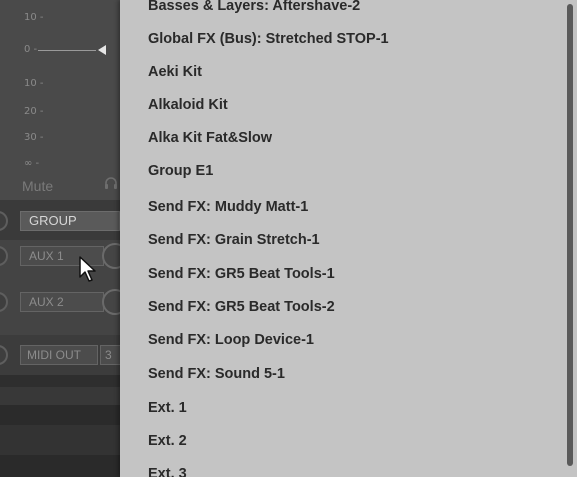  What do you see at coordinates (352, 469) in the screenshot?
I see `menu-item: Ext. 3` at bounding box center [352, 469].